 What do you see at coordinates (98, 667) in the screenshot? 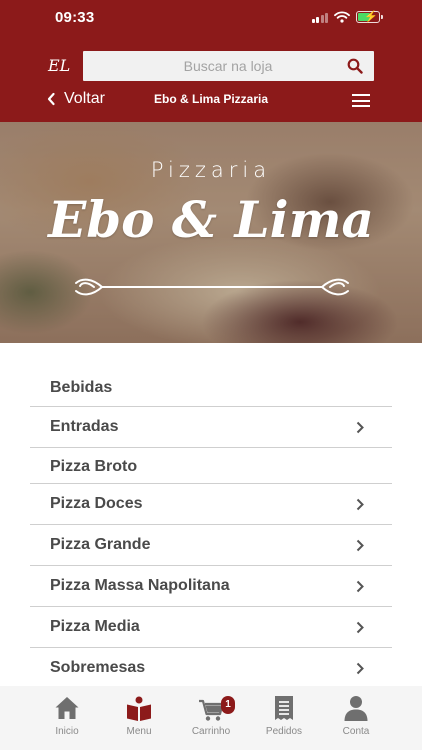
I see `category-label: Sobremesas` at bounding box center [98, 667].